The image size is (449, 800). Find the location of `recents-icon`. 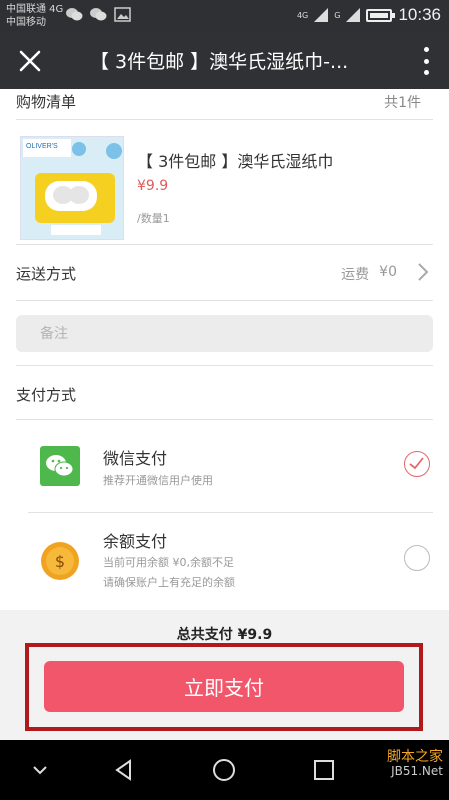

recents-icon is located at coordinates (324, 770).